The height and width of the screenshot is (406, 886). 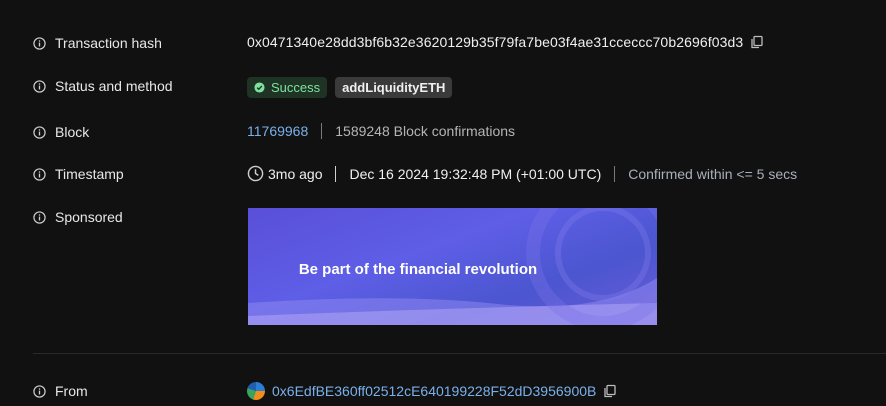 I want to click on block-confirmations: 1589248 Block confirmations, so click(x=425, y=131).